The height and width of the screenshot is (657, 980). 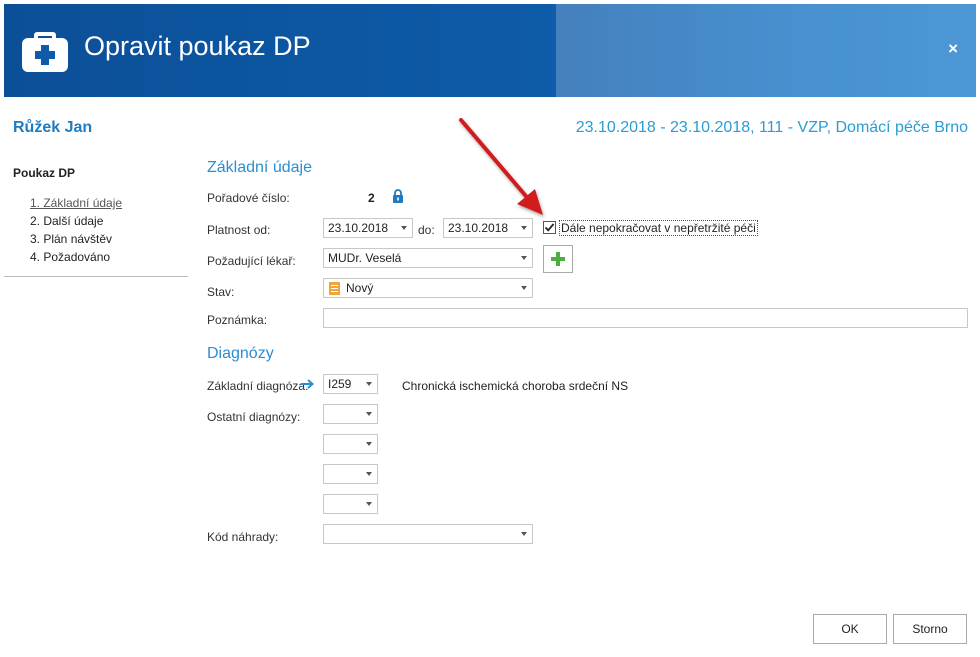 I want to click on validity-label: Platnost od:, so click(x=239, y=230).